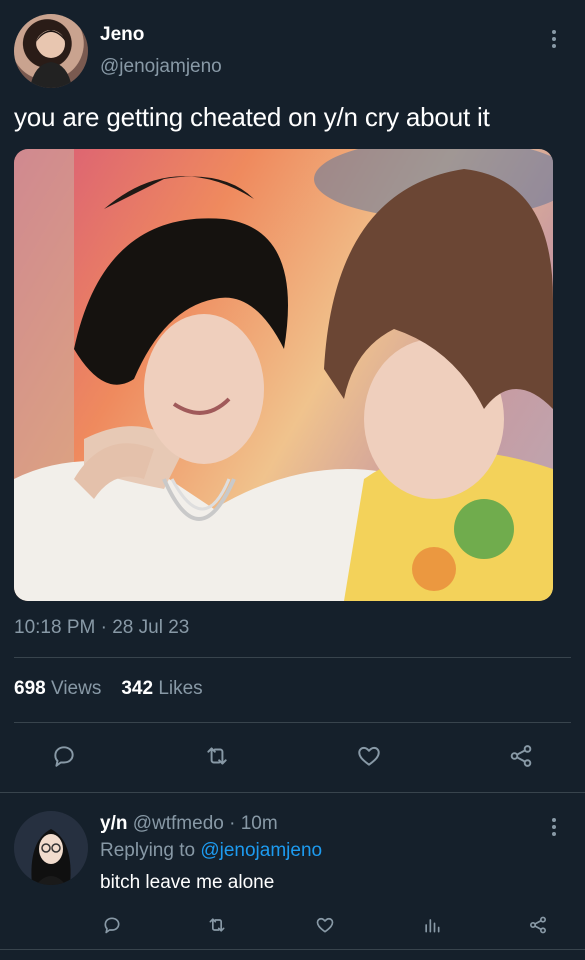 The image size is (585, 960). Describe the element at coordinates (217, 925) in the screenshot. I see `reply-retweet-icon` at that location.